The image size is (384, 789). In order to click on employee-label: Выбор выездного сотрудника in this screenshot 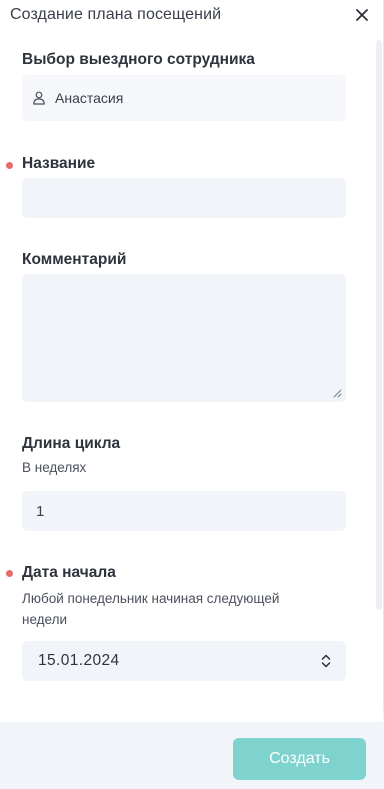, I will do `click(138, 59)`.